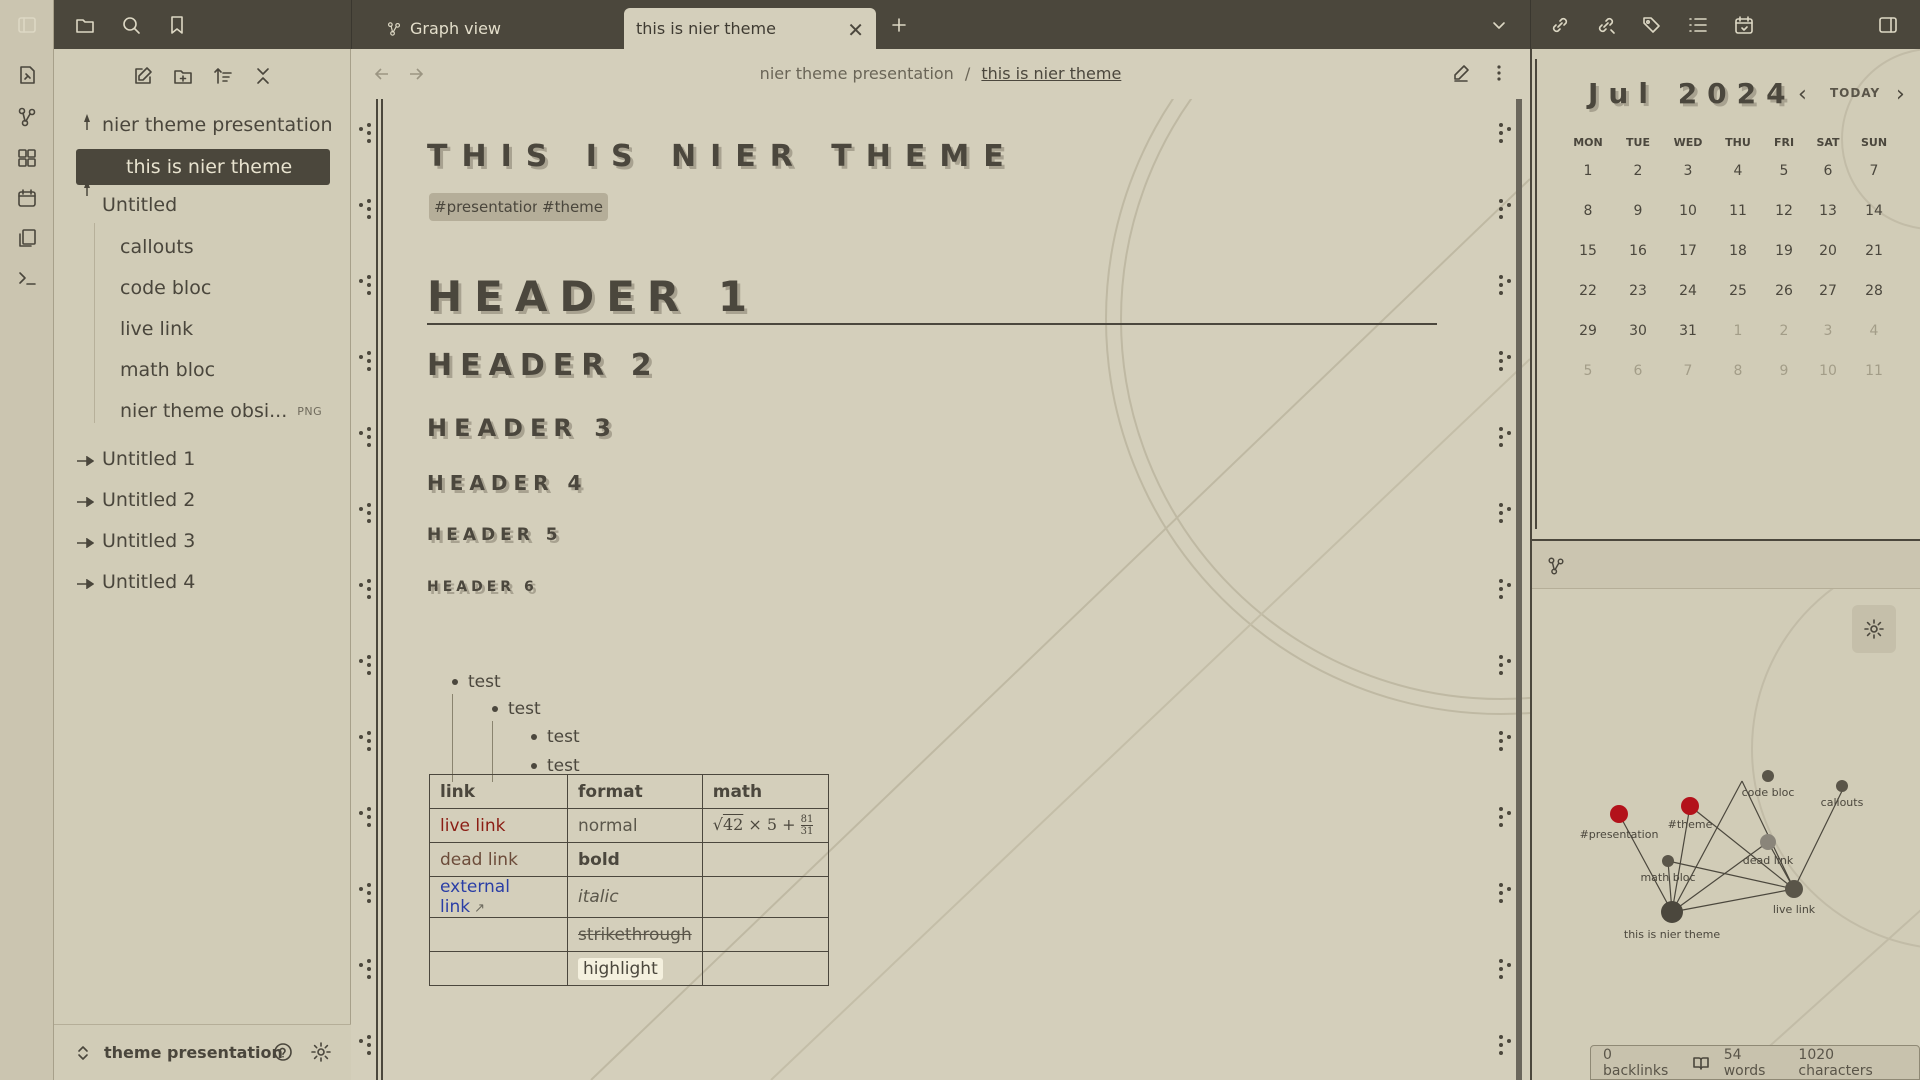 This screenshot has height=1080, width=1920. What do you see at coordinates (573, 207) in the screenshot?
I see `tag-theme: #theme` at bounding box center [573, 207].